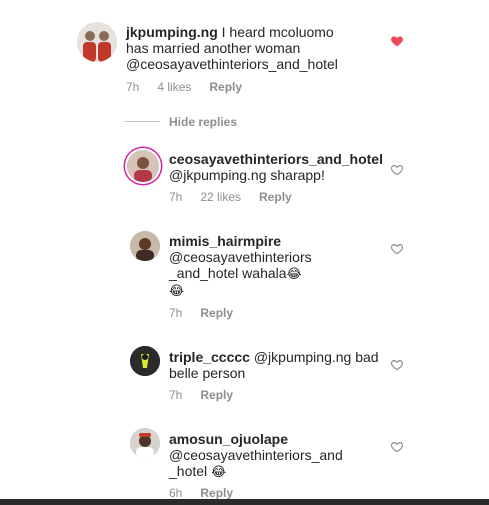 This screenshot has width=489, height=505. I want to click on reply-3-meta: 7h Reply, so click(210, 395).